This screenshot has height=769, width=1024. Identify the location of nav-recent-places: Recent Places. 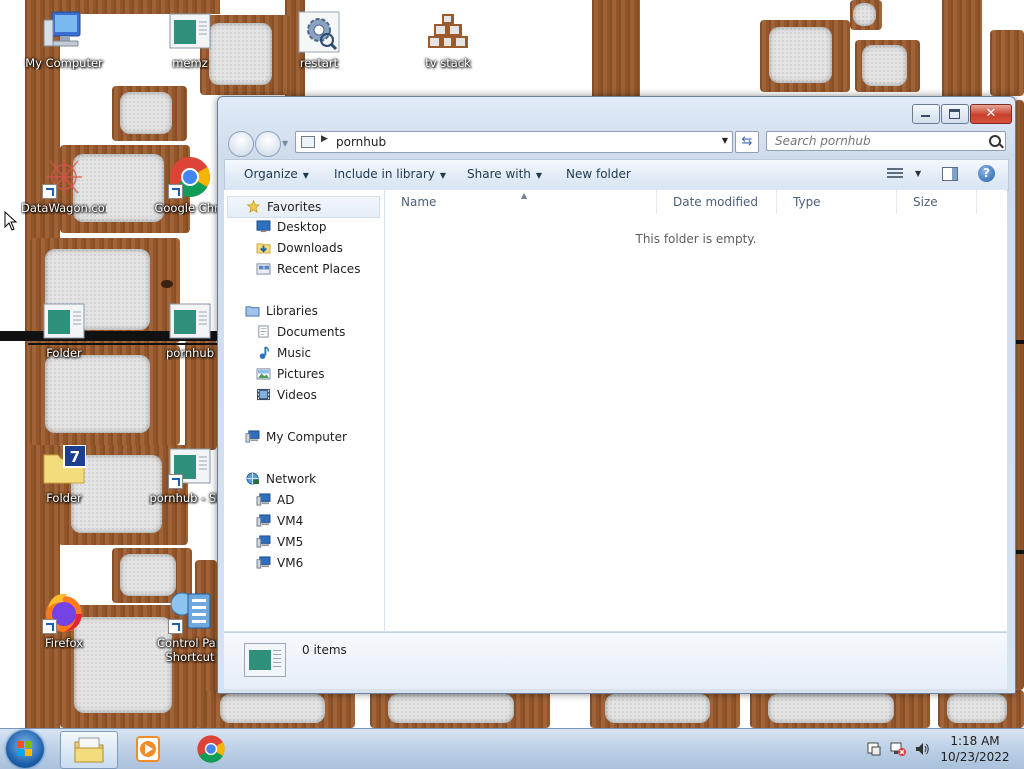
(308, 269).